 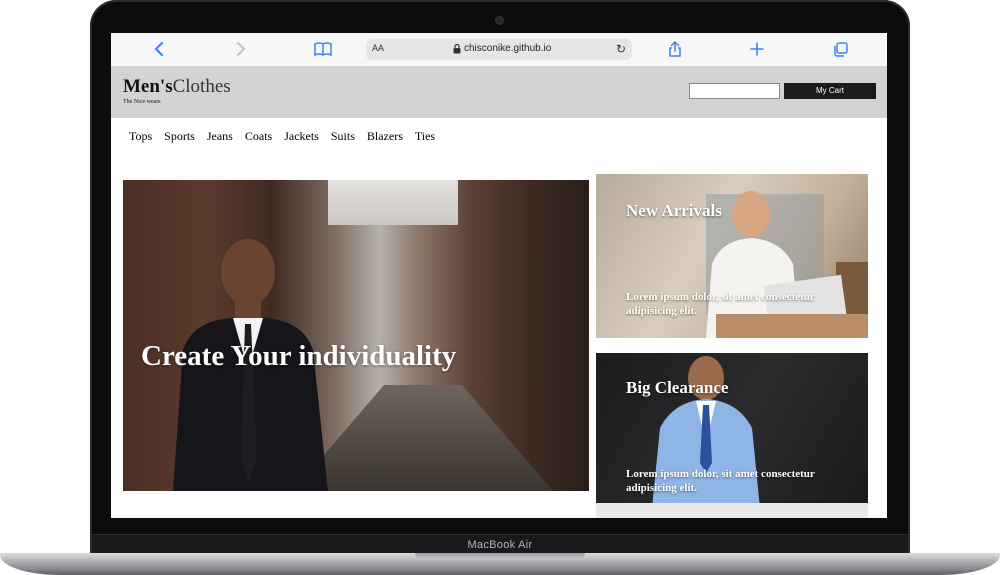 What do you see at coordinates (734, 91) in the screenshot?
I see `search-input` at bounding box center [734, 91].